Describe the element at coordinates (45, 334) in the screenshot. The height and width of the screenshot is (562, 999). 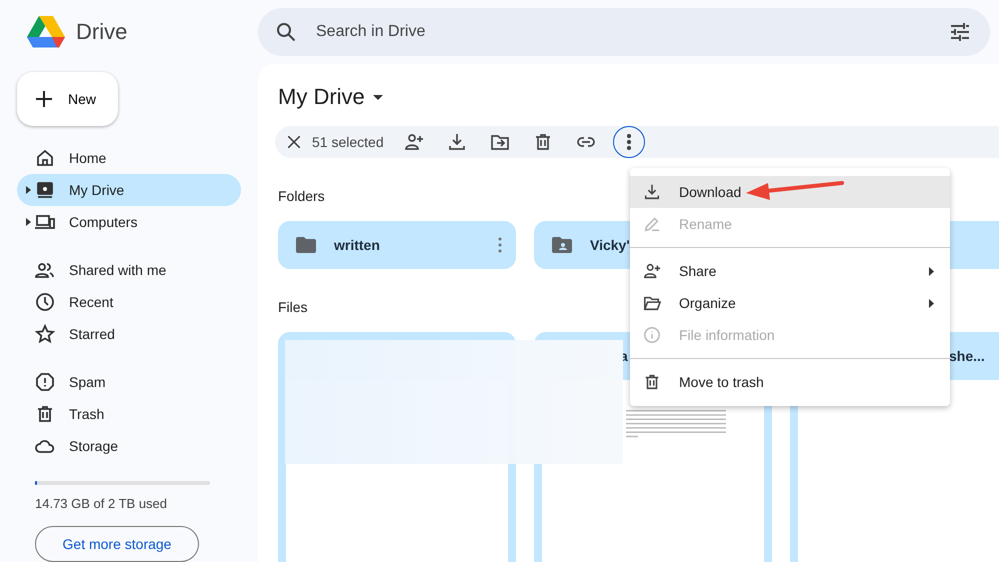
I see `star-icon` at that location.